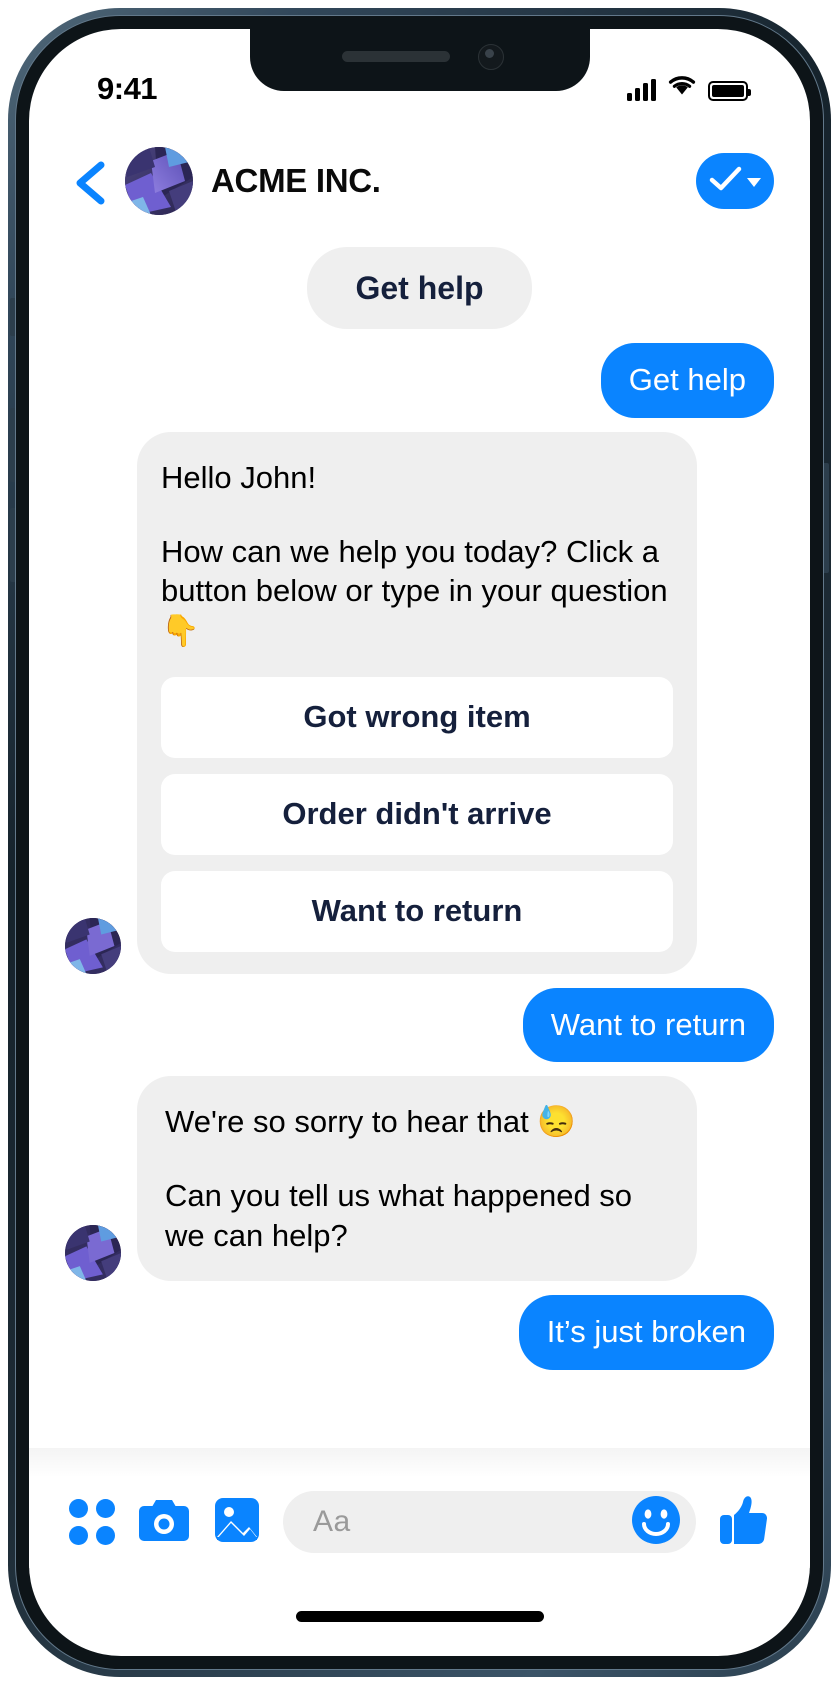 The image size is (839, 1685). I want to click on battery-icon, so click(729, 91).